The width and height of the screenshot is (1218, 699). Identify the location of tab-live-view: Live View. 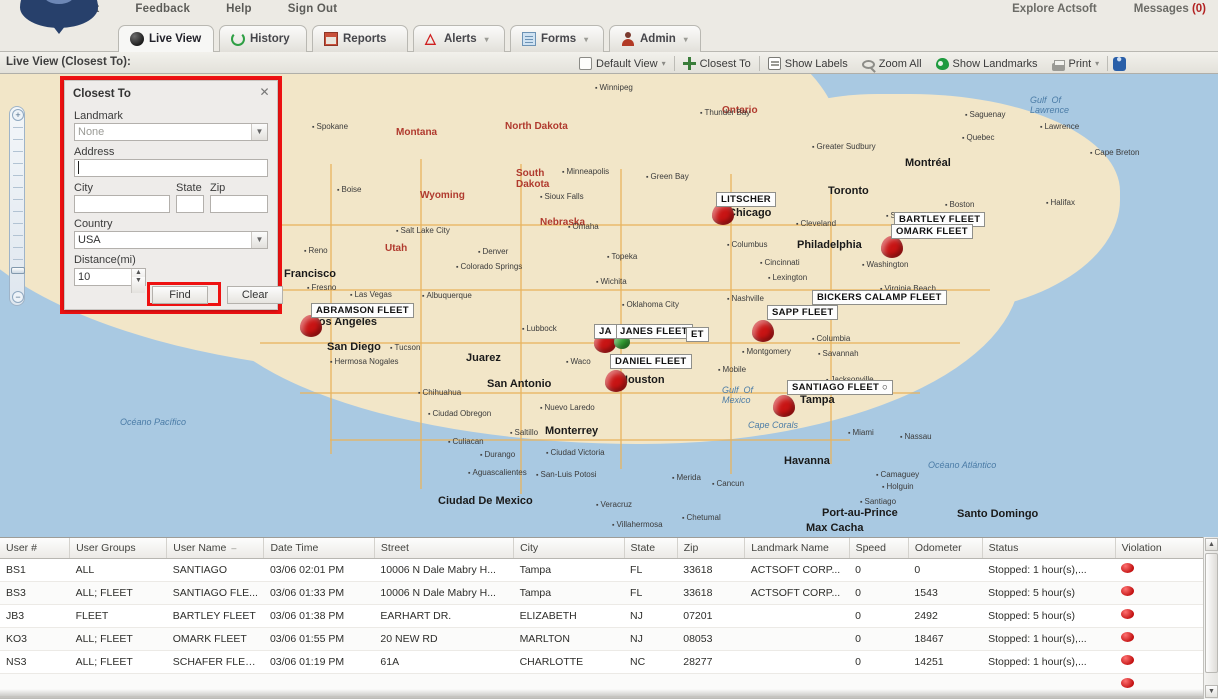
(166, 38).